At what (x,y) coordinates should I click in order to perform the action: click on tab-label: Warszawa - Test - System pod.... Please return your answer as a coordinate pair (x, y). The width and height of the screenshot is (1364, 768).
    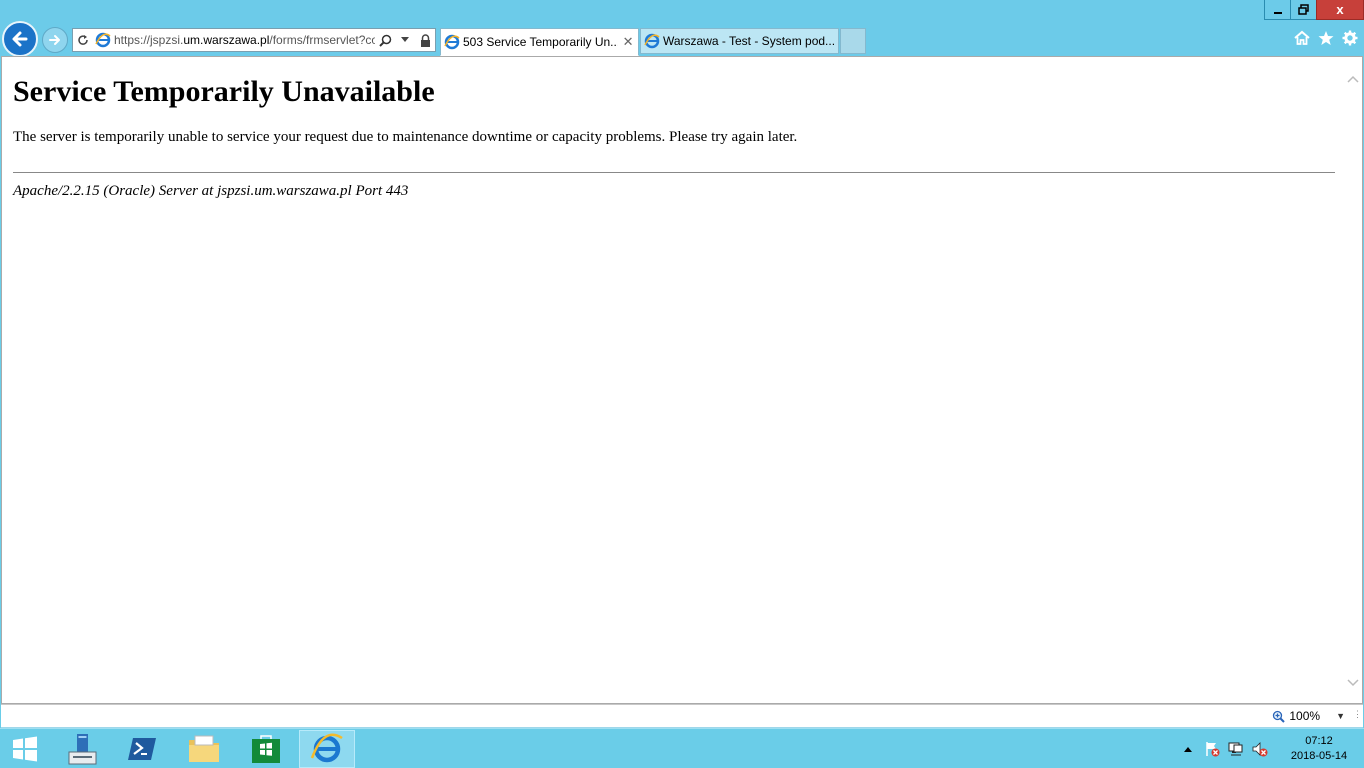
    Looking at the image, I should click on (749, 41).